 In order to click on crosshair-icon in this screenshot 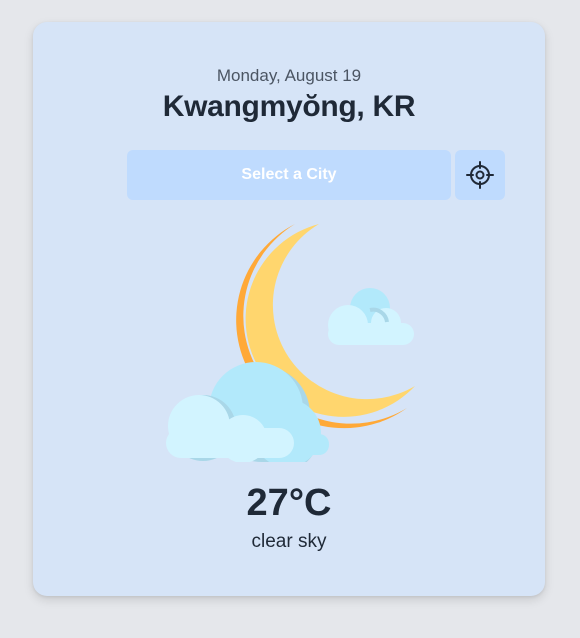, I will do `click(480, 175)`.